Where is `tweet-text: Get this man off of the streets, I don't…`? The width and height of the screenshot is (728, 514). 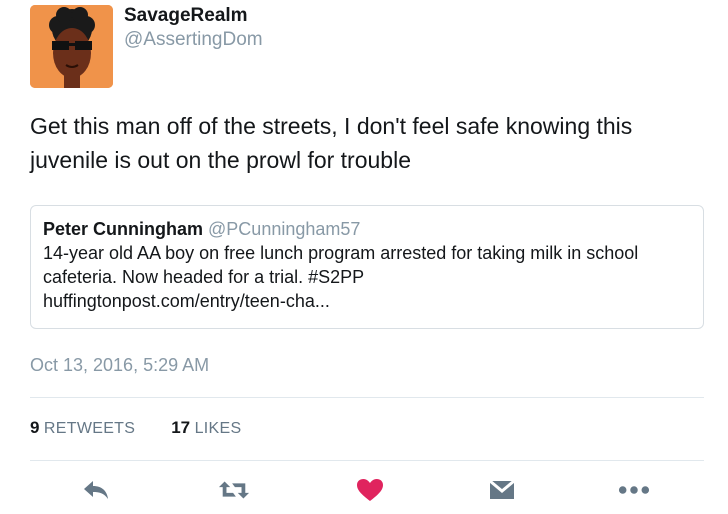
tweet-text: Get this man off of the streets, I don't… is located at coordinates (331, 143).